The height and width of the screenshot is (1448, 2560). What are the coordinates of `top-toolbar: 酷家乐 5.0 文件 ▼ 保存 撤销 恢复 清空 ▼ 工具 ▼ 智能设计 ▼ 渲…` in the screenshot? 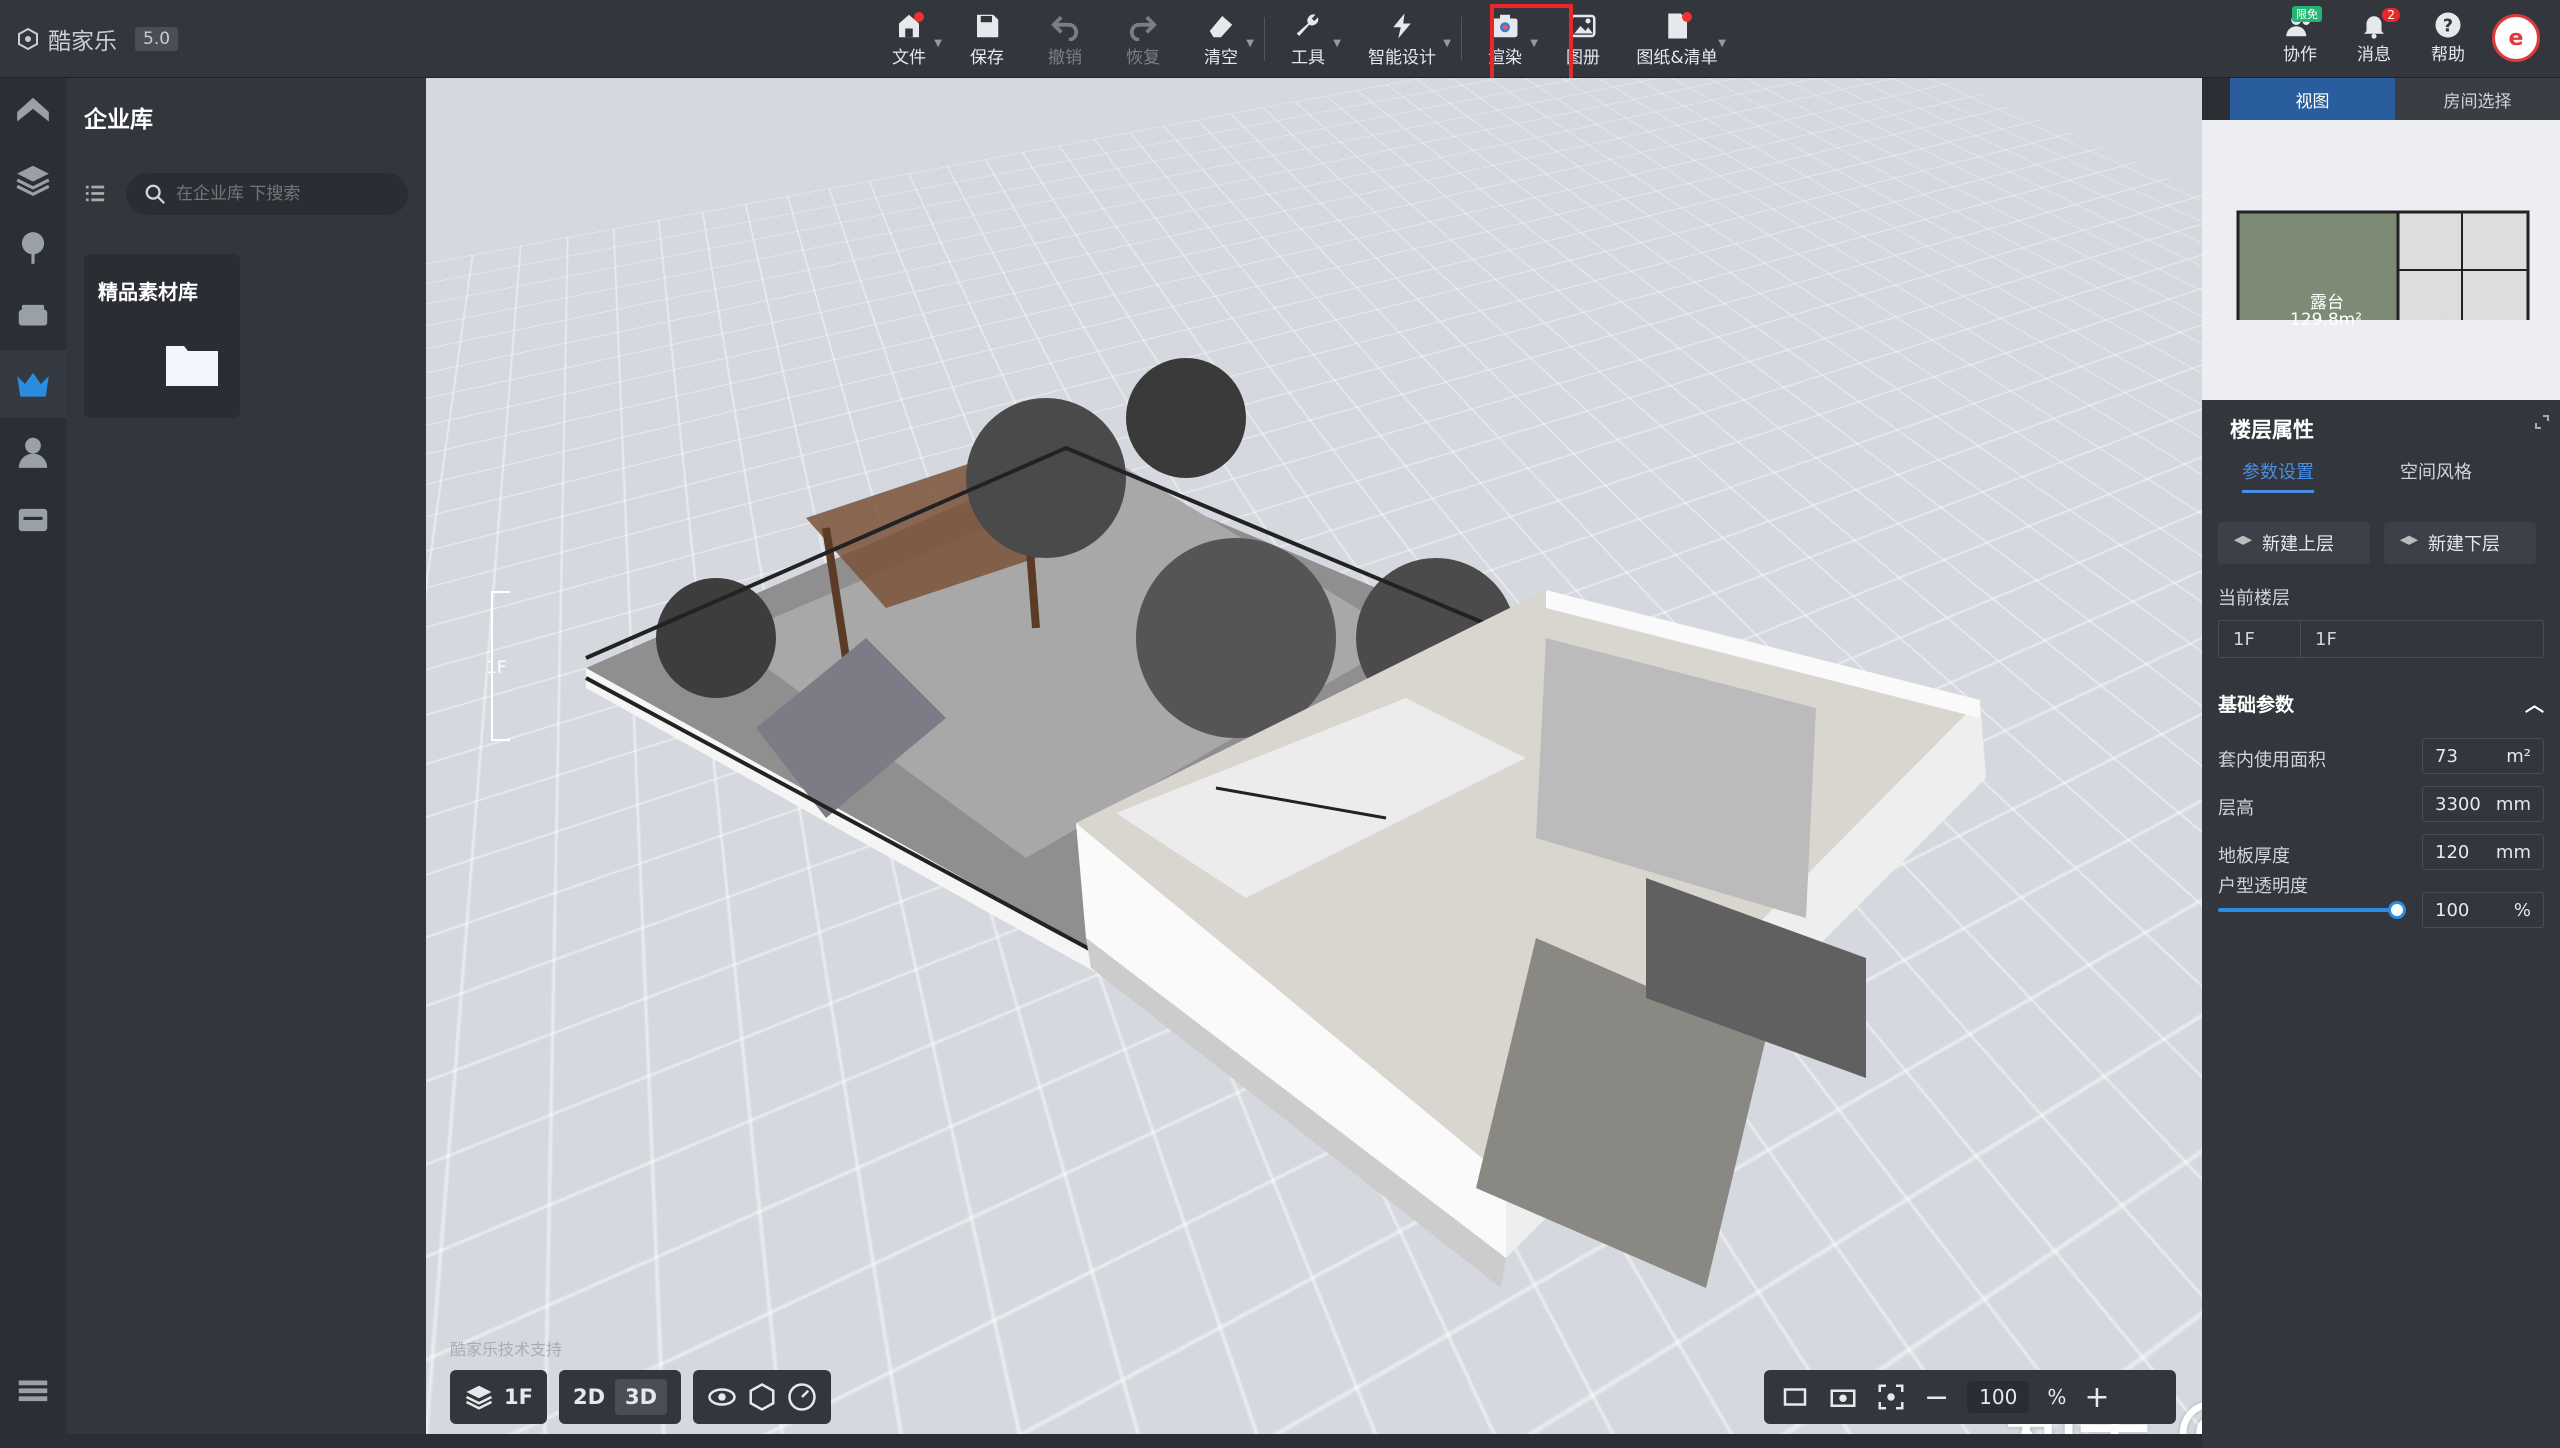 It's located at (1280, 39).